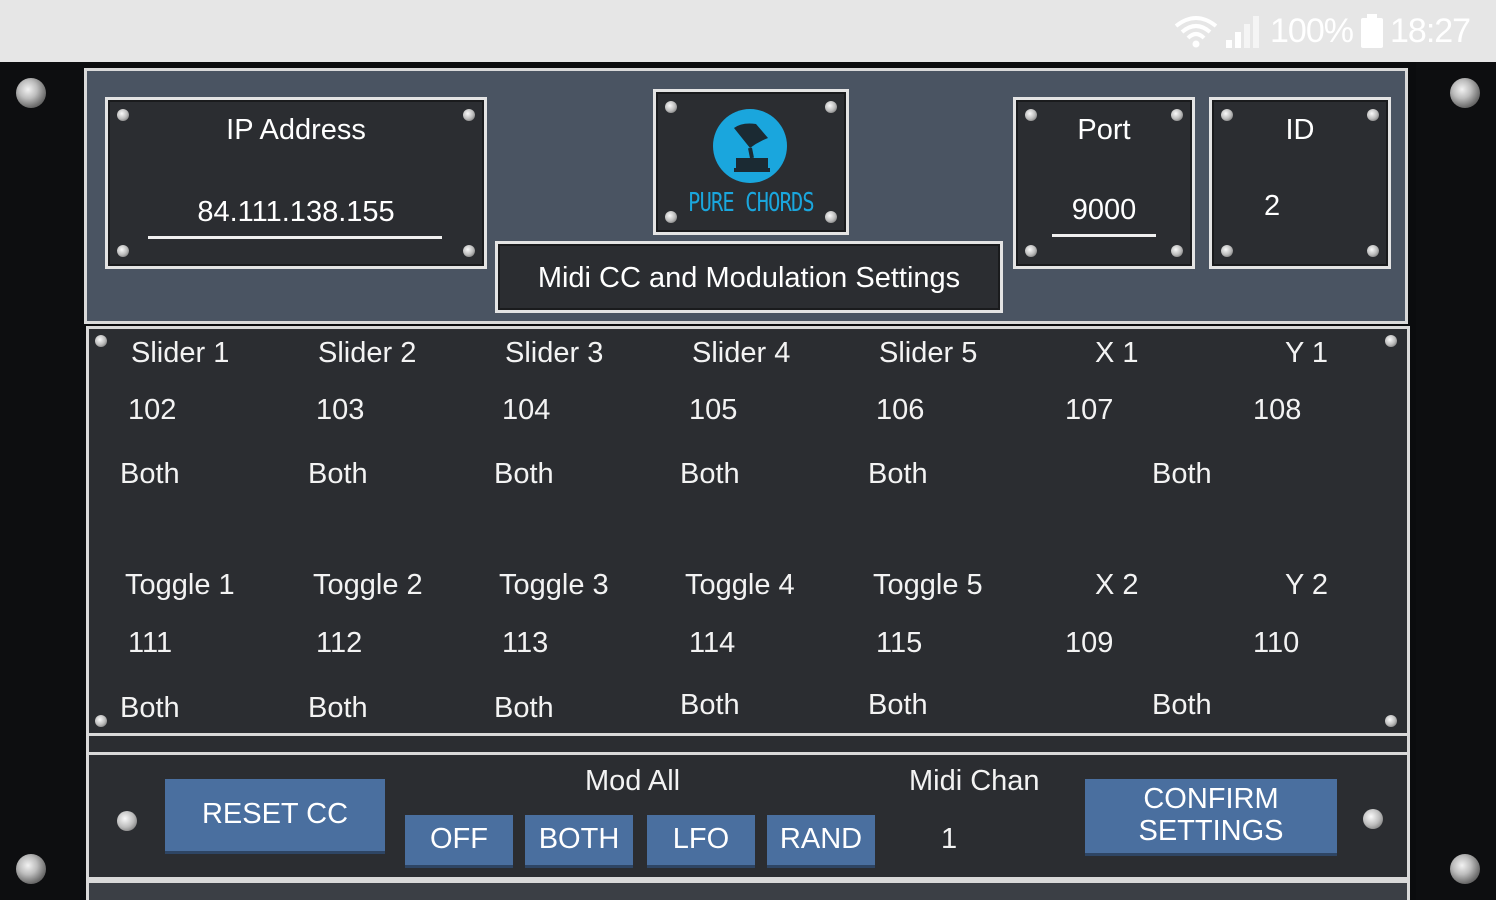 The height and width of the screenshot is (900, 1496). What do you see at coordinates (1372, 31) in the screenshot?
I see `battery-icon` at bounding box center [1372, 31].